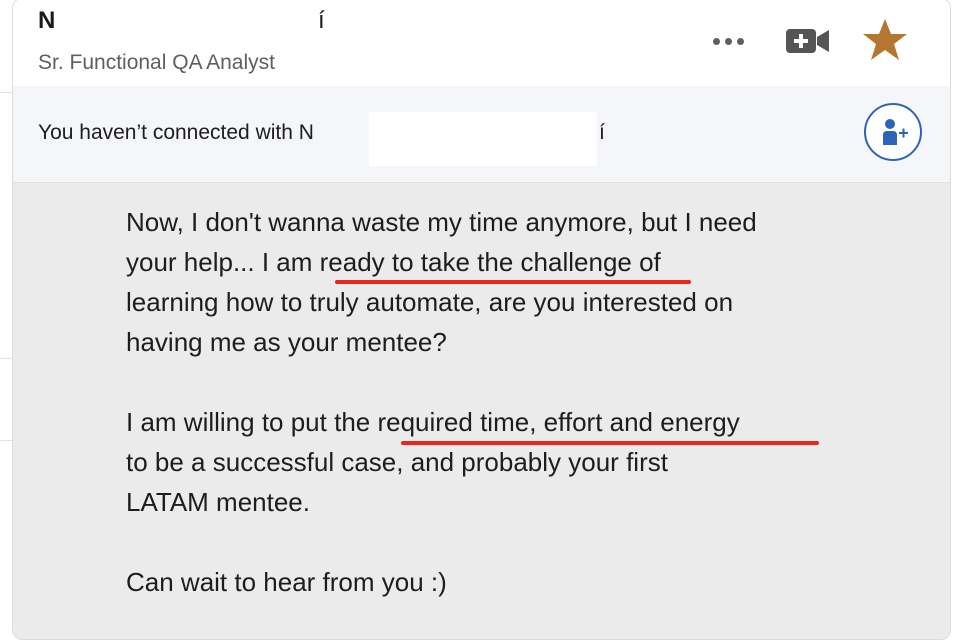 Image resolution: width=966 pixels, height=640 pixels. What do you see at coordinates (176, 132) in the screenshot?
I see `connection-status-text: You haven’t connected with N` at bounding box center [176, 132].